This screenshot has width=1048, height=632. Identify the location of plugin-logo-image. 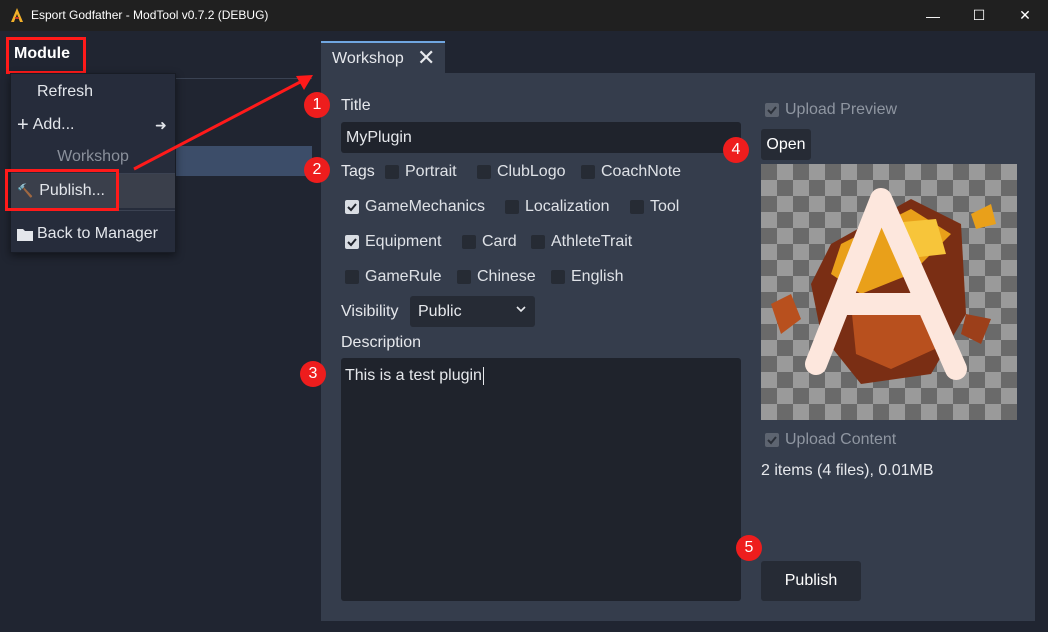
(883, 286).